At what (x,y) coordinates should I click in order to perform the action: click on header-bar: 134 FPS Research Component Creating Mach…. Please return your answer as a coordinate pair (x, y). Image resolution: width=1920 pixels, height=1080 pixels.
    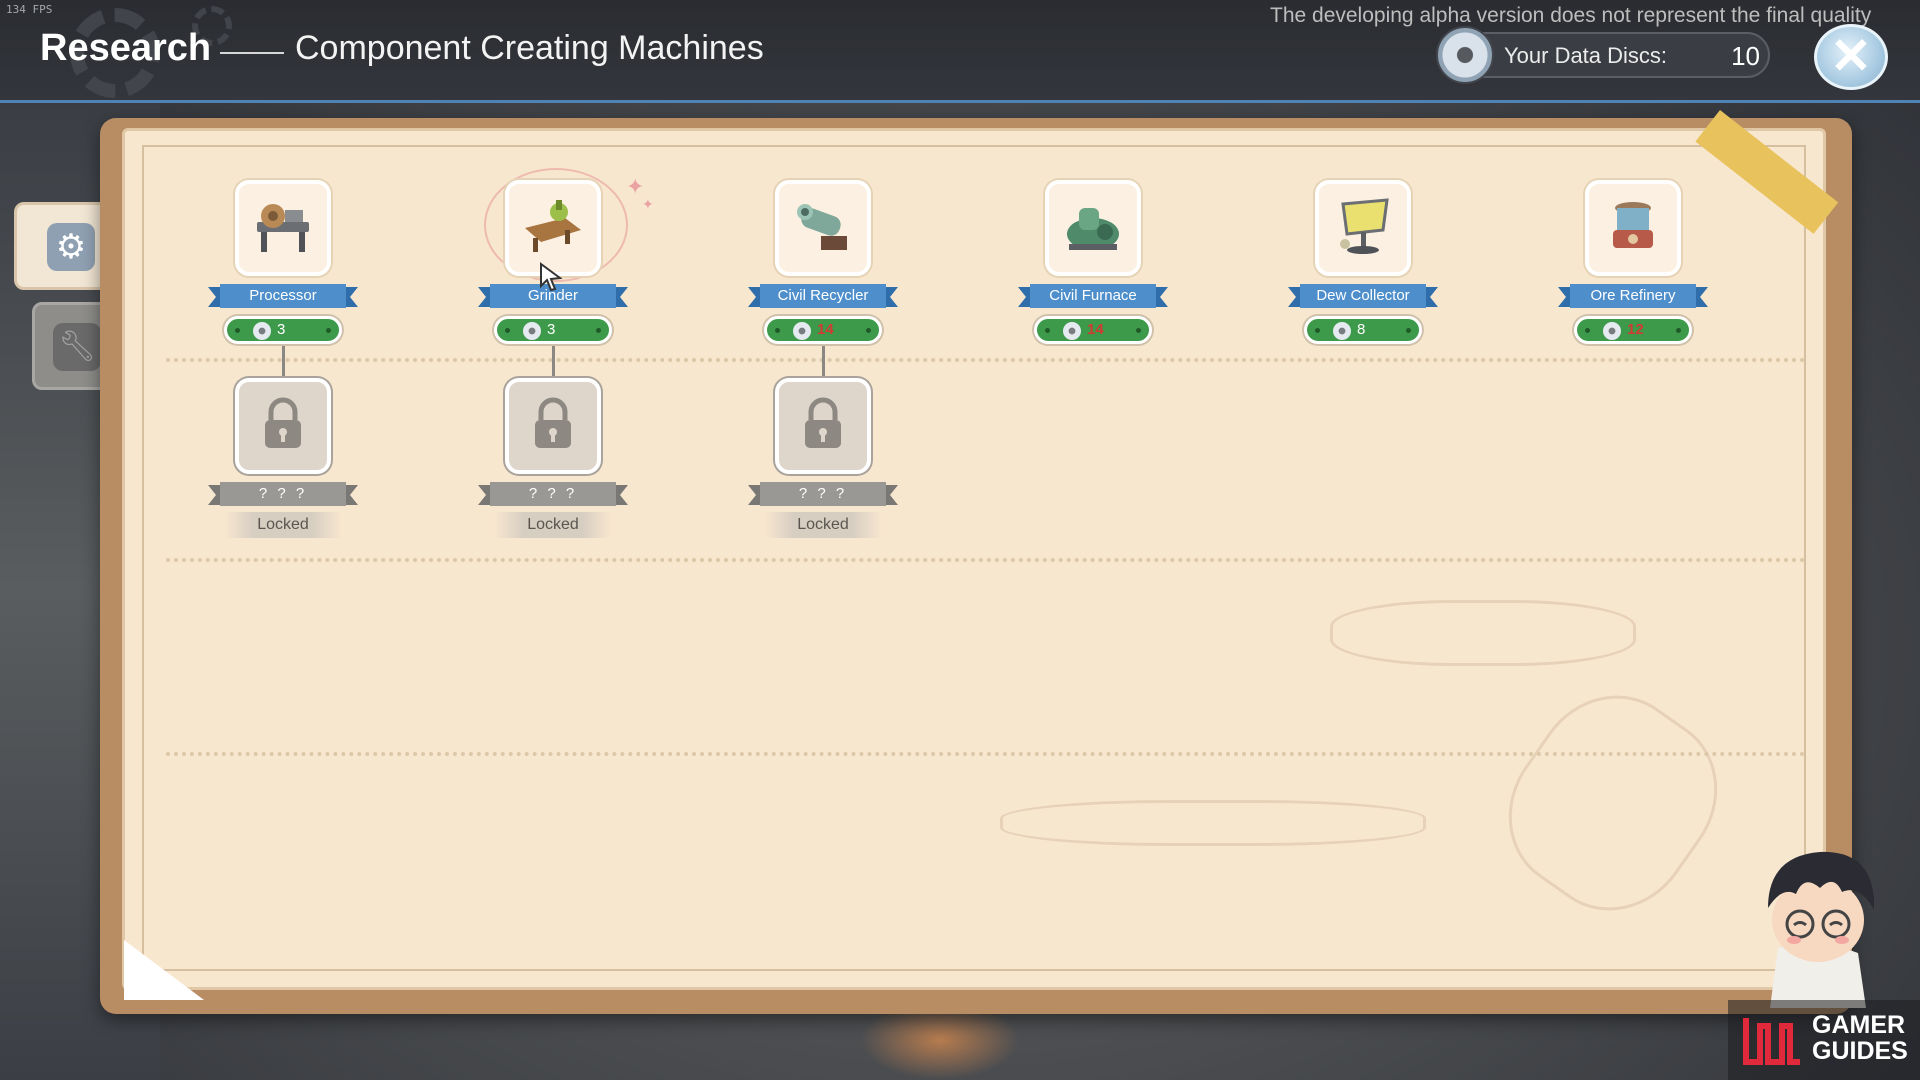
    Looking at the image, I should click on (960, 51).